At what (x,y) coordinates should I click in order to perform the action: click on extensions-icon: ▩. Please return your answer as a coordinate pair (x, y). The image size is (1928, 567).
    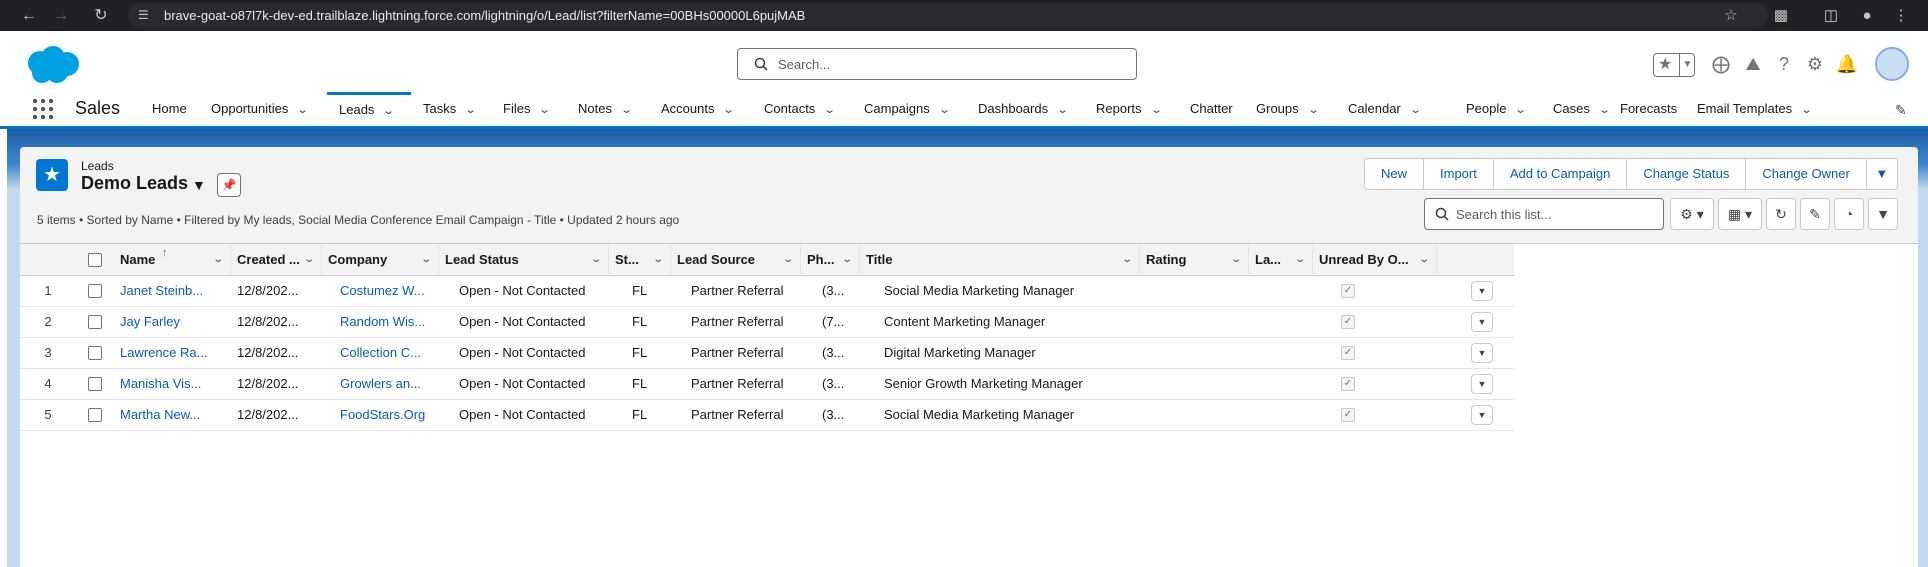
    Looking at the image, I should click on (1781, 16).